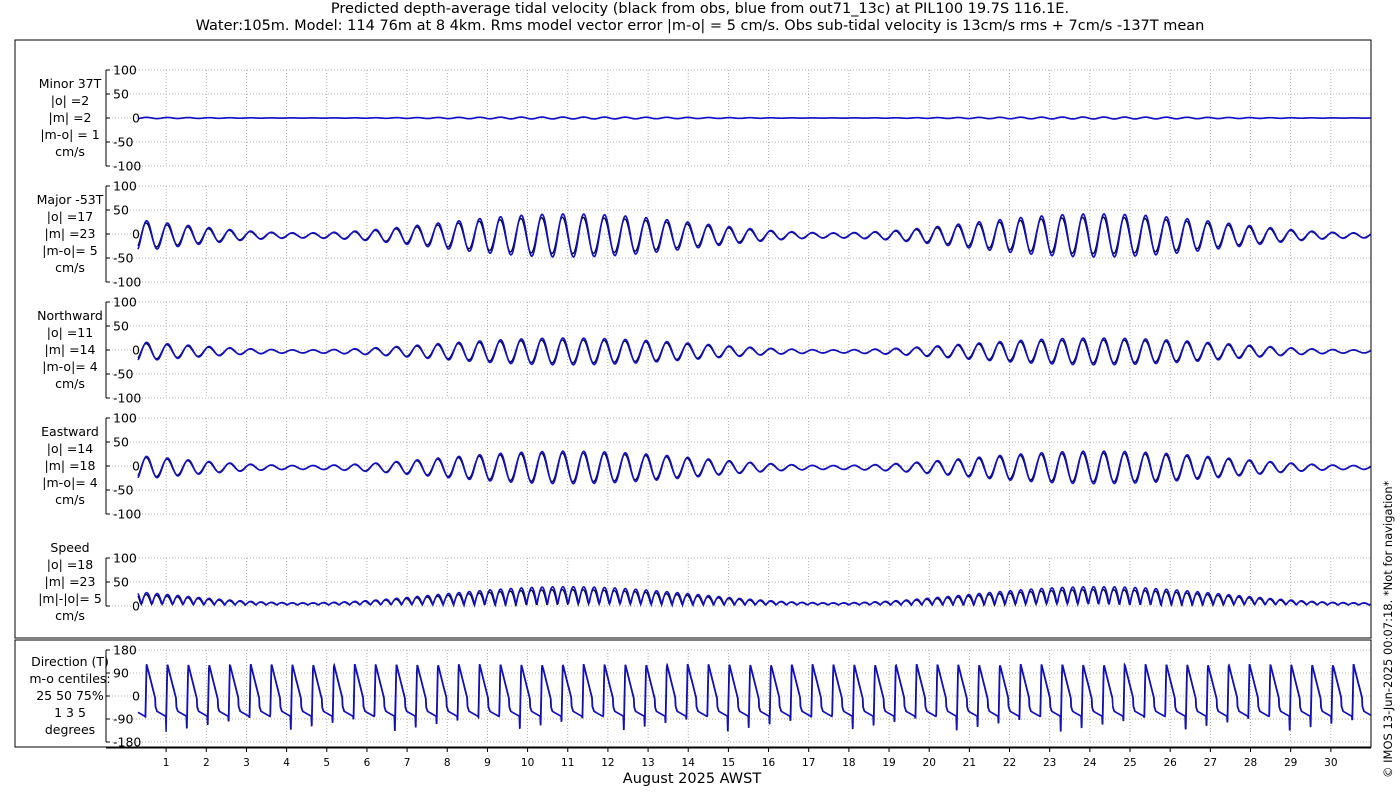  I want to click on row-label-minor-2: |m| =2, so click(70, 117).